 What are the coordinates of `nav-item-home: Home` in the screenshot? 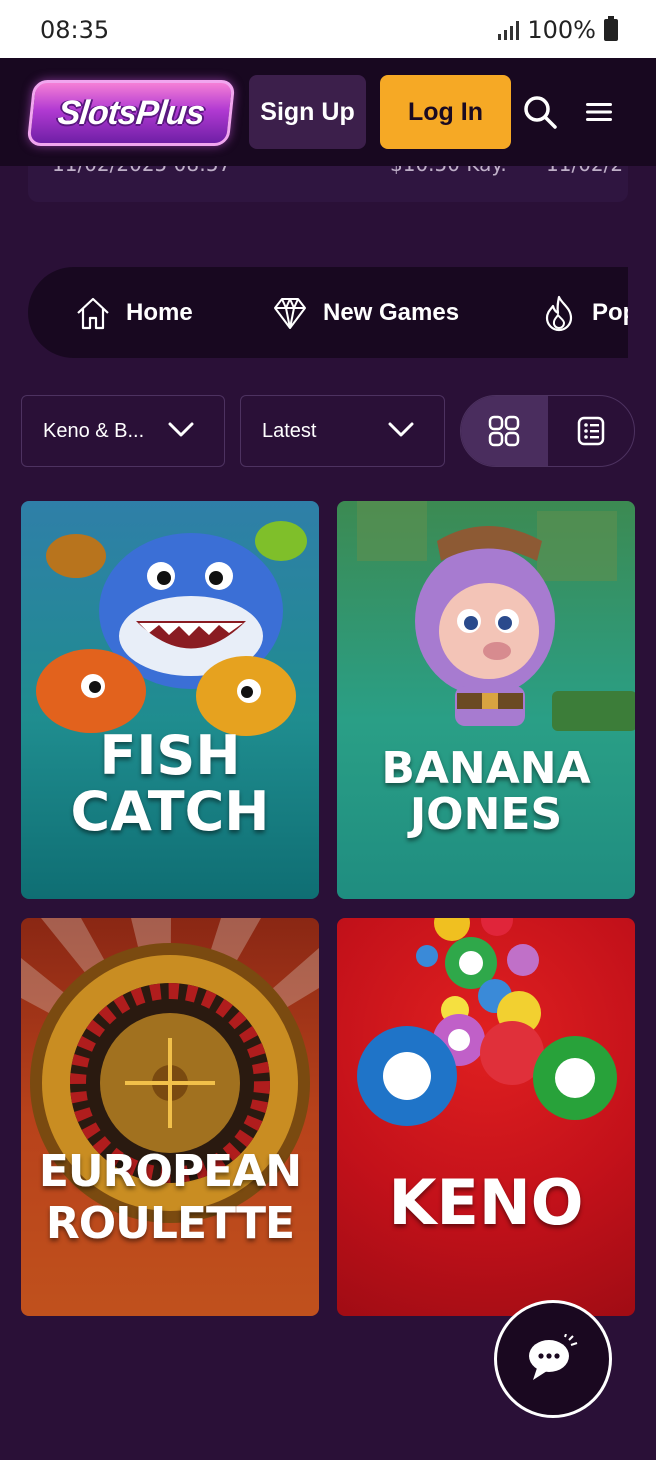 It's located at (133, 312).